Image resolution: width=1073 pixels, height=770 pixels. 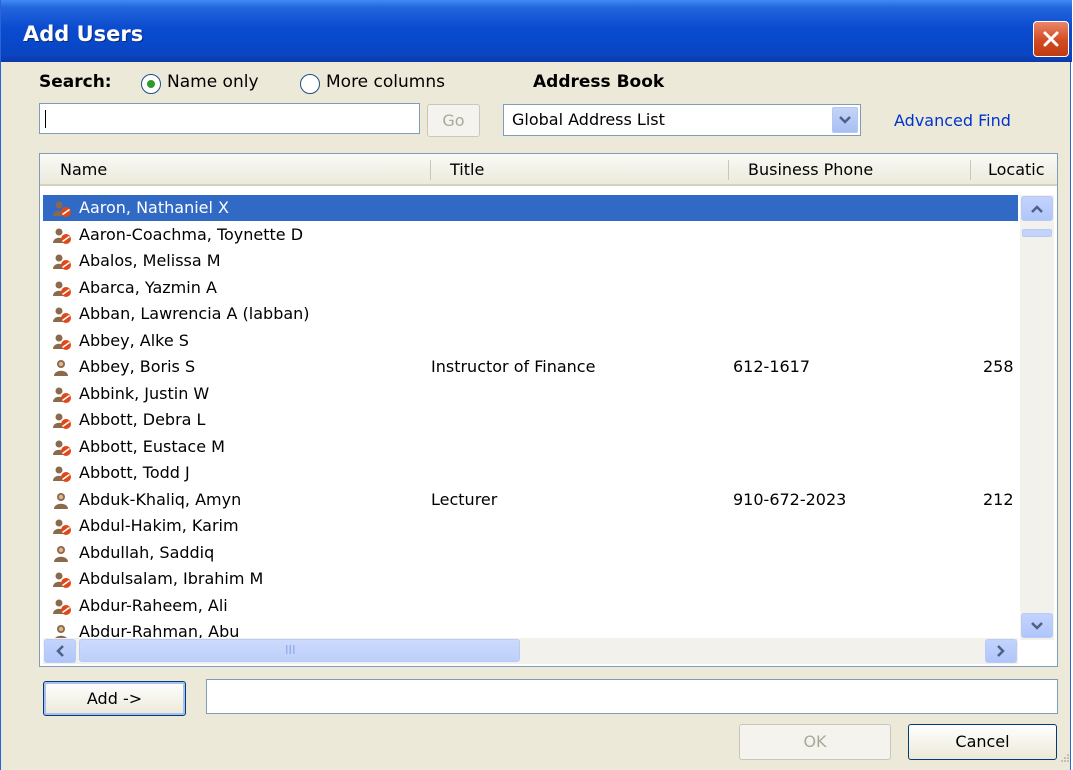 I want to click on chevron-up-icon, so click(x=1037, y=208).